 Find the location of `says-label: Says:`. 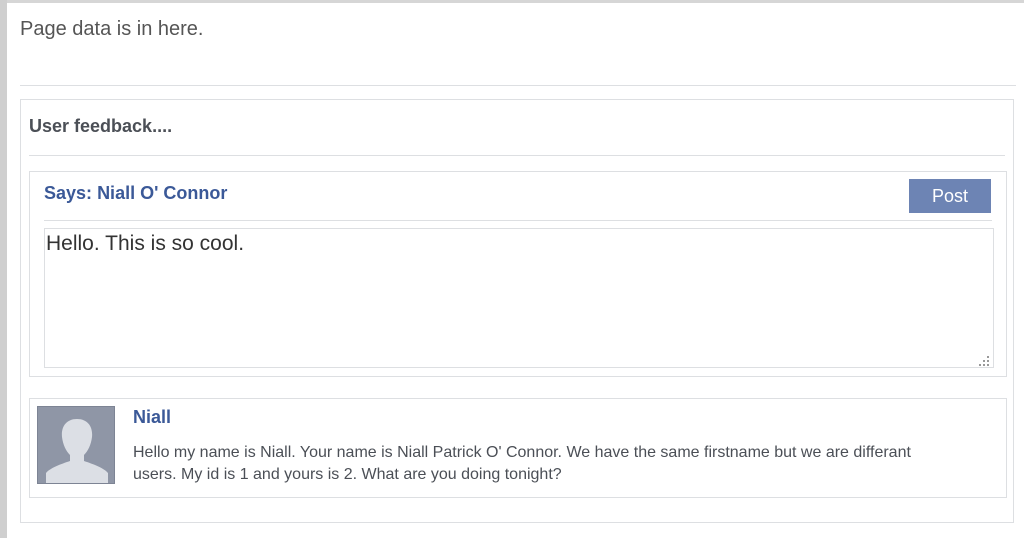

says-label: Says: is located at coordinates (68, 193).